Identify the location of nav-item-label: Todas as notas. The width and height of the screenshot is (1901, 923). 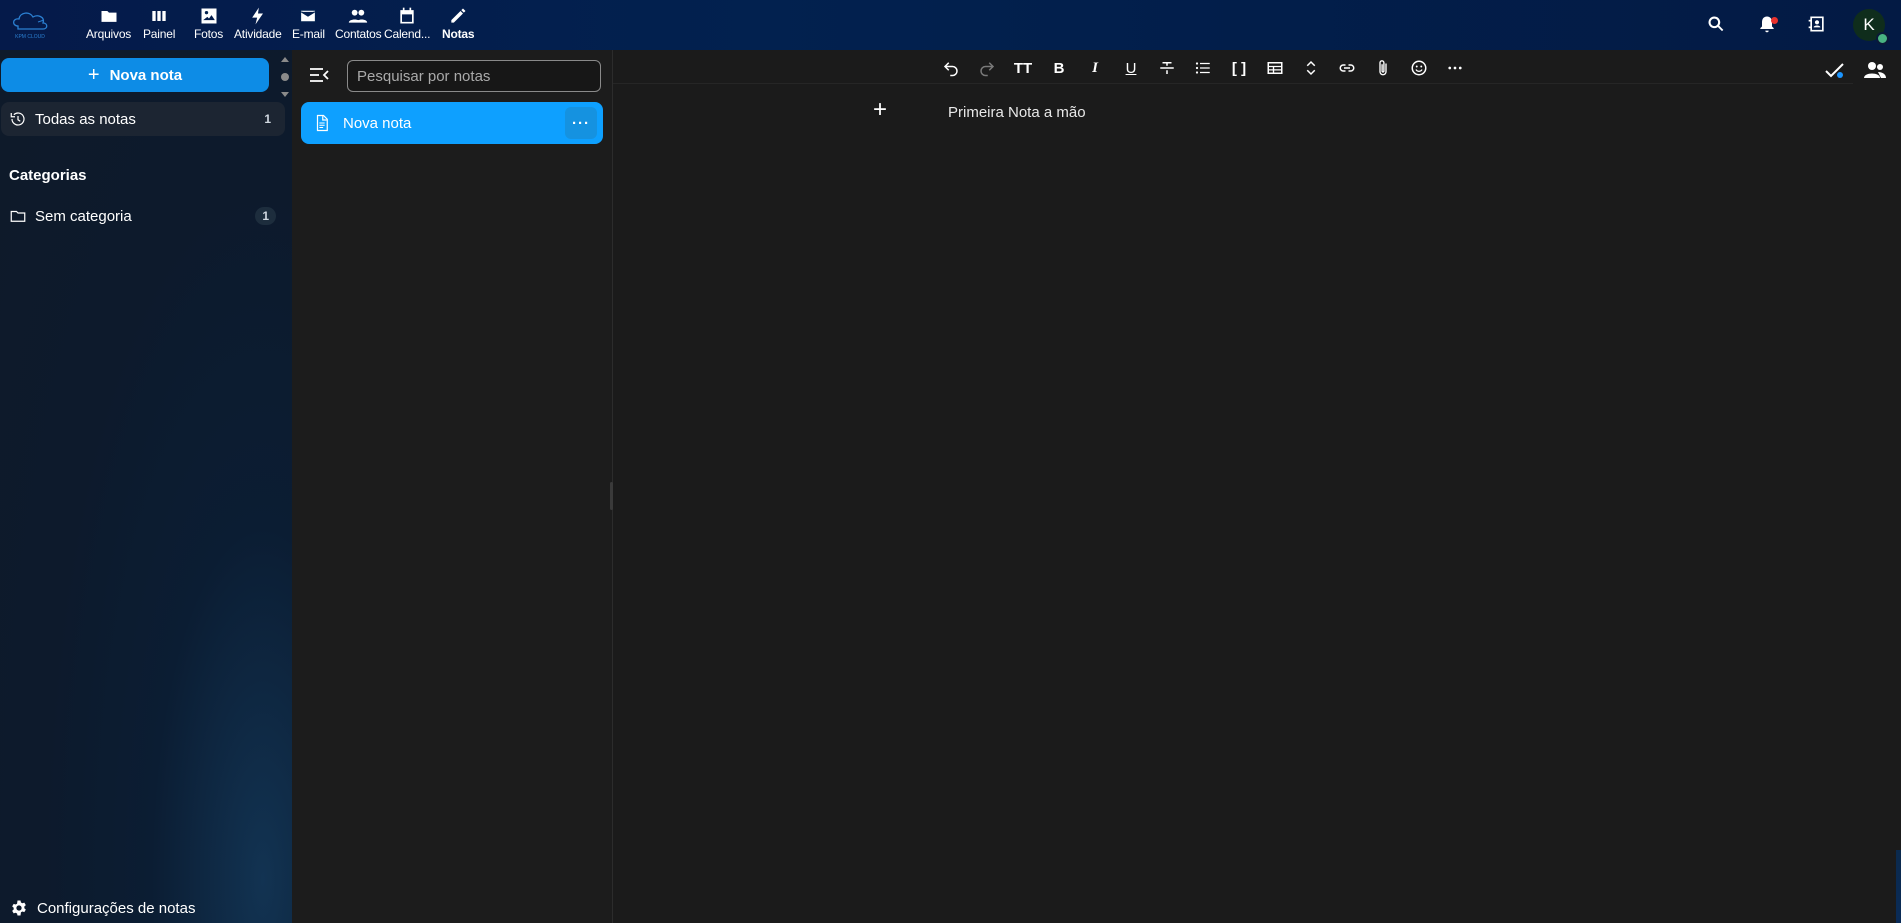
(85, 119).